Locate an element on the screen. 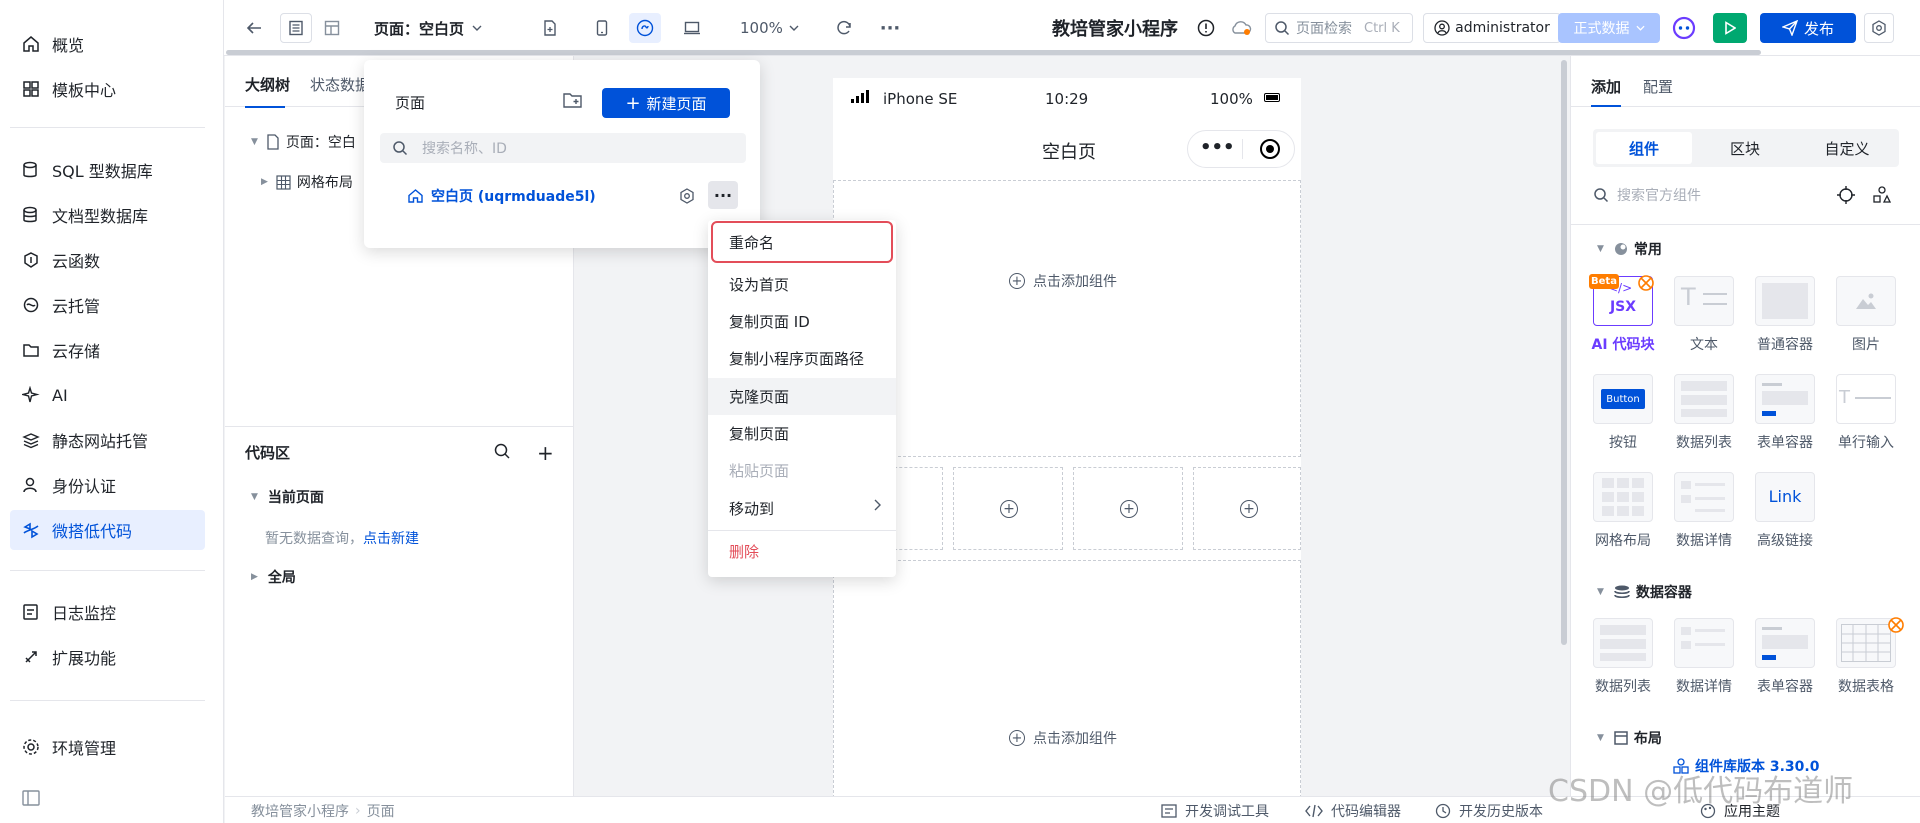 Image resolution: width=1920 pixels, height=823 pixels. history-button: 开发历史版本 is located at coordinates (1489, 811).